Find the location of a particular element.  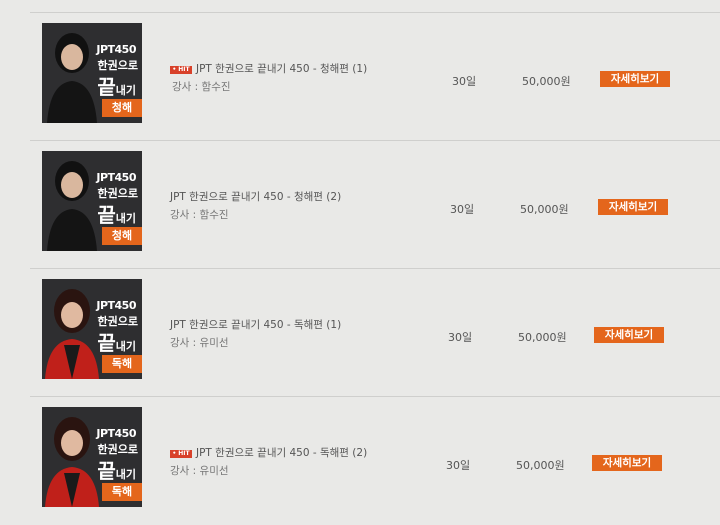

course-title: JPT 한권으로 끝내기 450 - 청해편 (2) is located at coordinates (255, 196).